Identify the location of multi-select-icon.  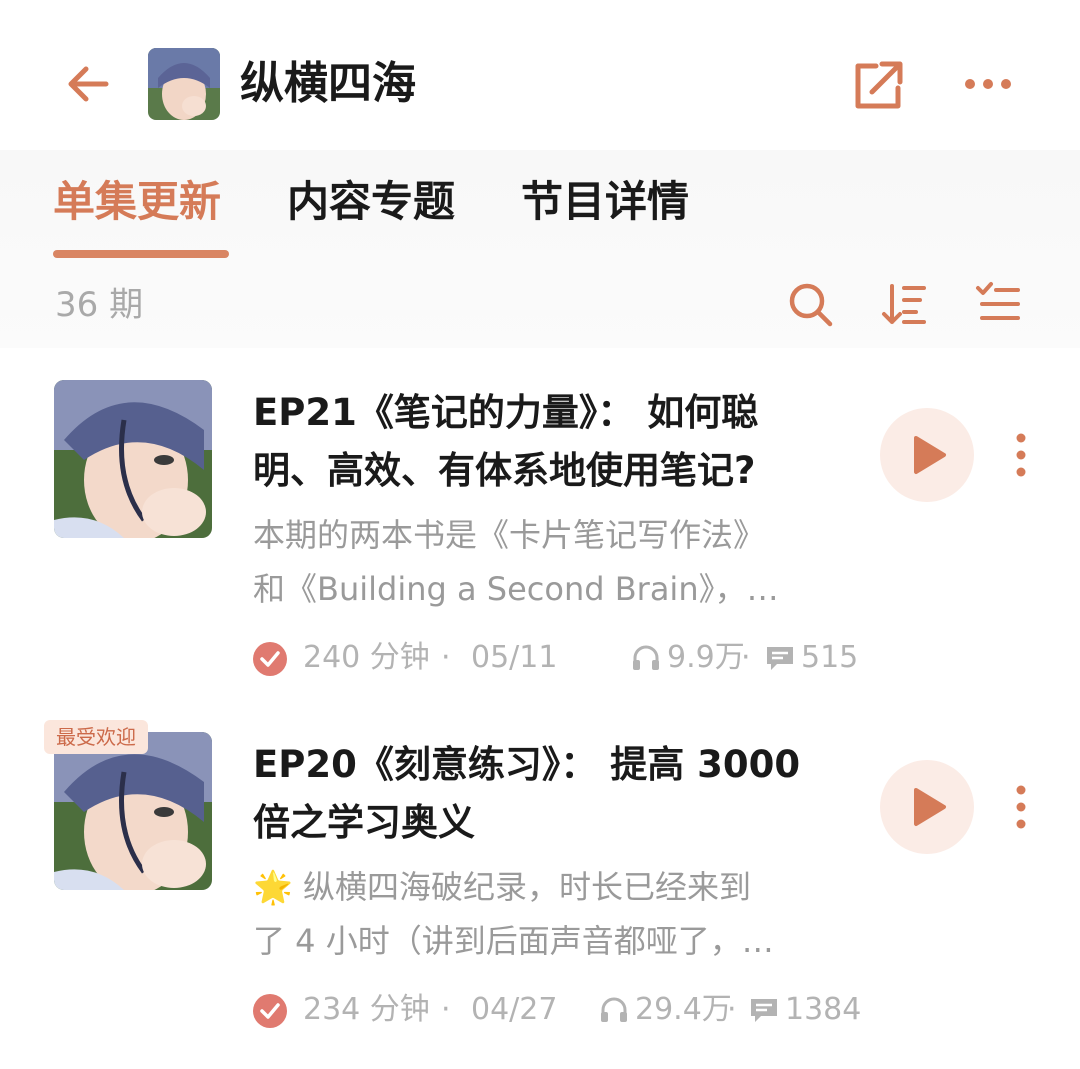
(998, 304).